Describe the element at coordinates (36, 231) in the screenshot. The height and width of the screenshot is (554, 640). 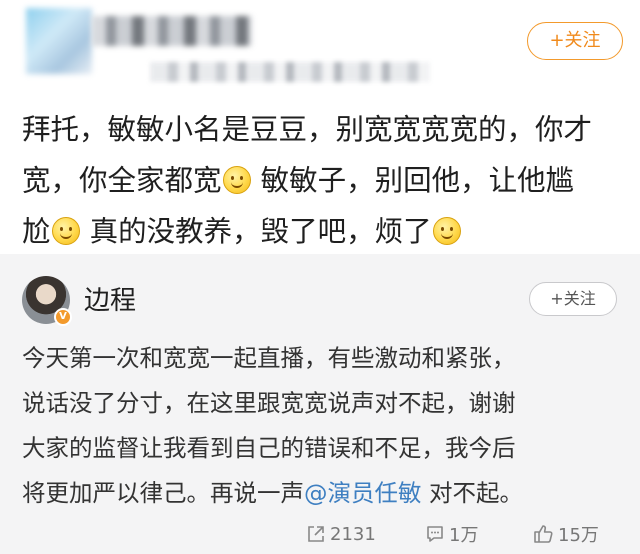
I see `post-text-segment: 尬` at that location.